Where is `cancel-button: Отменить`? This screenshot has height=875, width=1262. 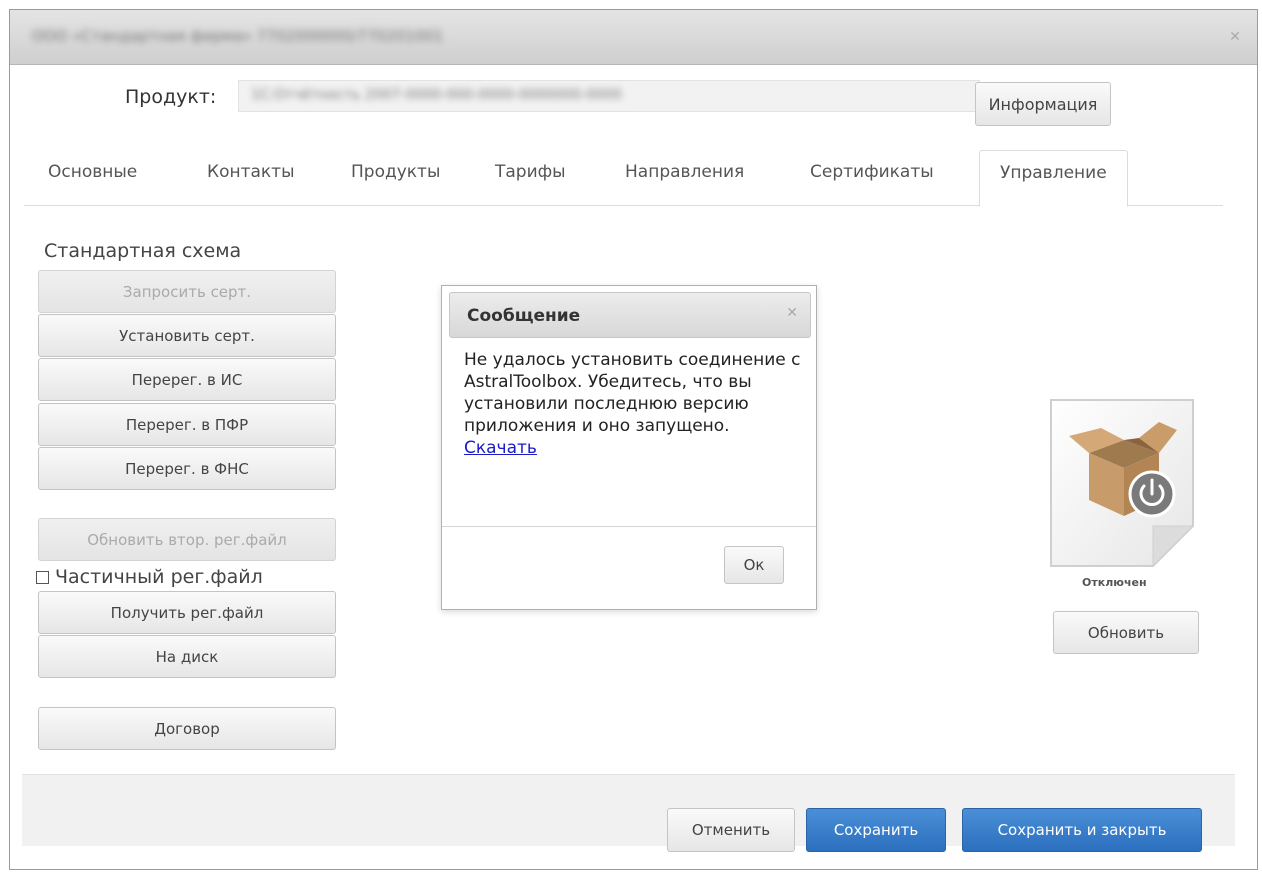
cancel-button: Отменить is located at coordinates (731, 830).